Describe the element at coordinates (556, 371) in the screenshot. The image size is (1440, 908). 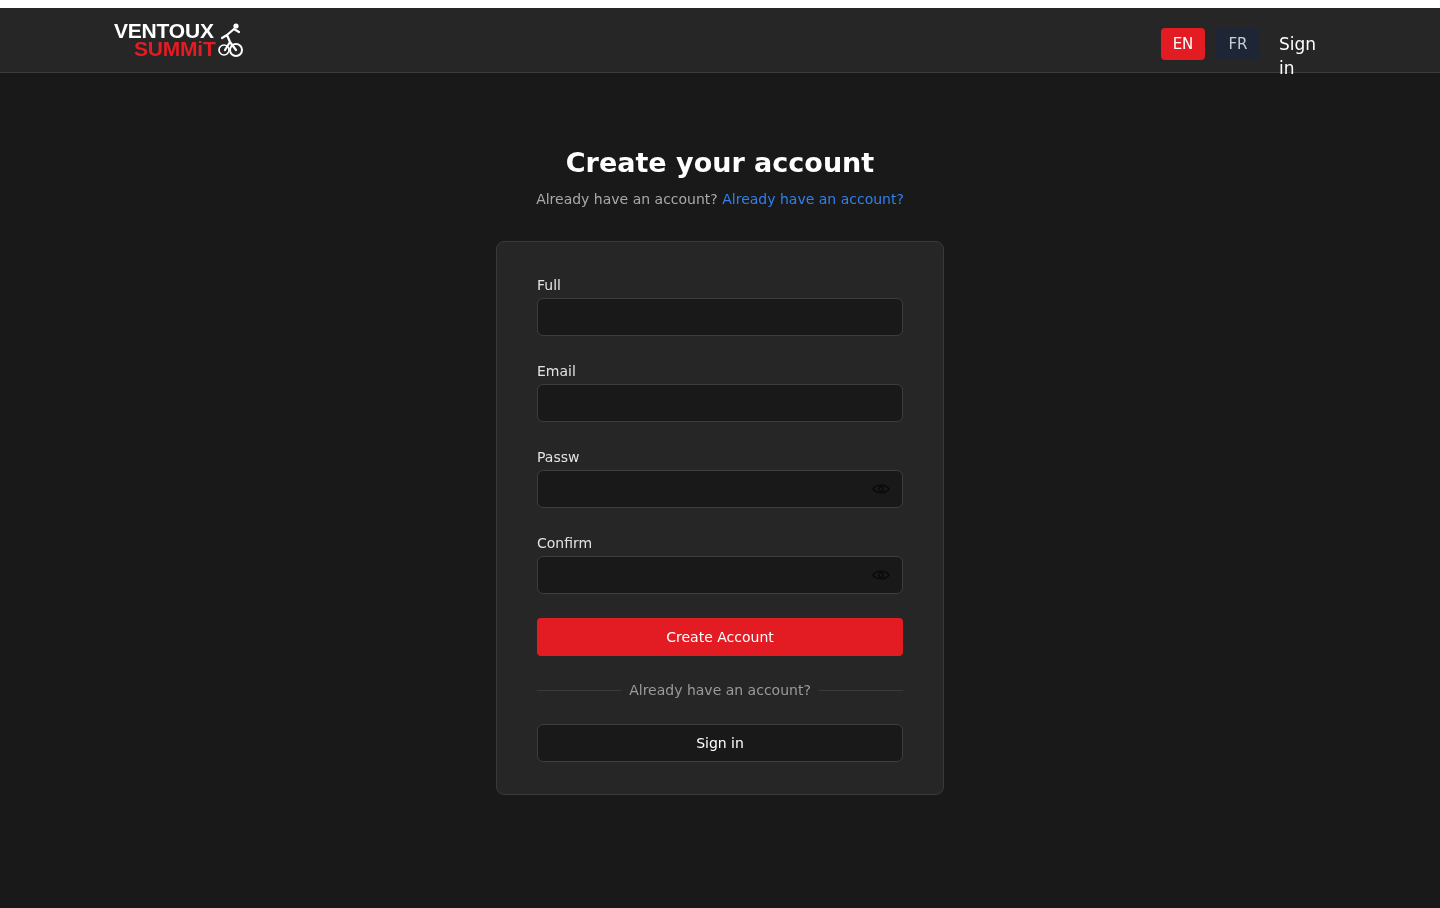
I see `field-label: Email` at that location.